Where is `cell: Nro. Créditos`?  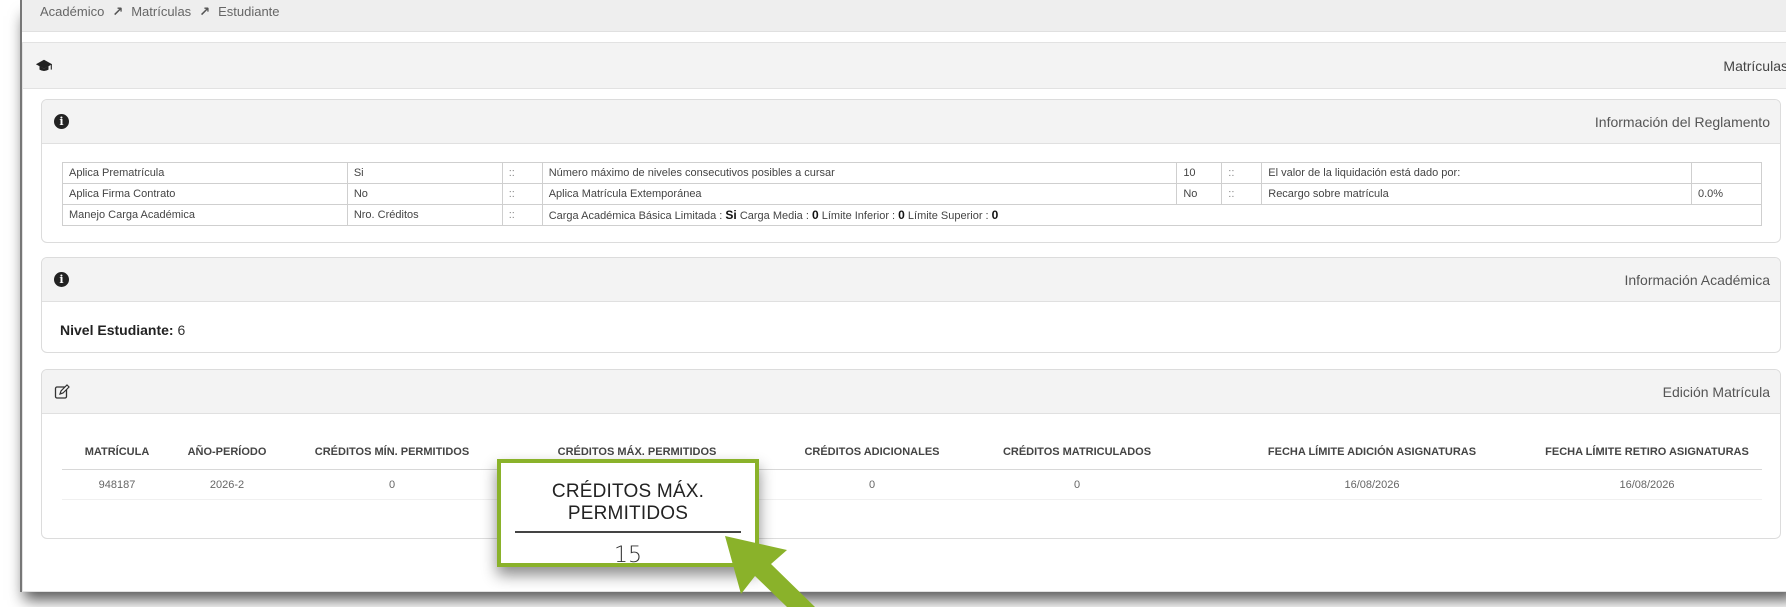
cell: Nro. Créditos is located at coordinates (424, 215).